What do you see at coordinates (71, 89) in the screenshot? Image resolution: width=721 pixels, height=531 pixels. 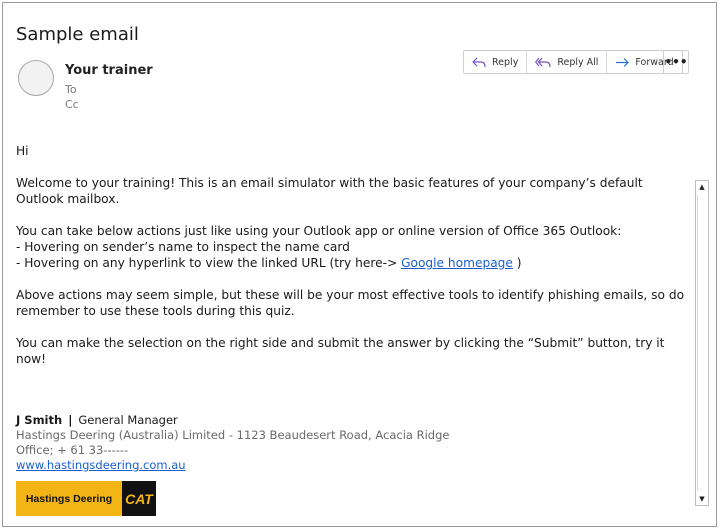 I see `to-label: To` at bounding box center [71, 89].